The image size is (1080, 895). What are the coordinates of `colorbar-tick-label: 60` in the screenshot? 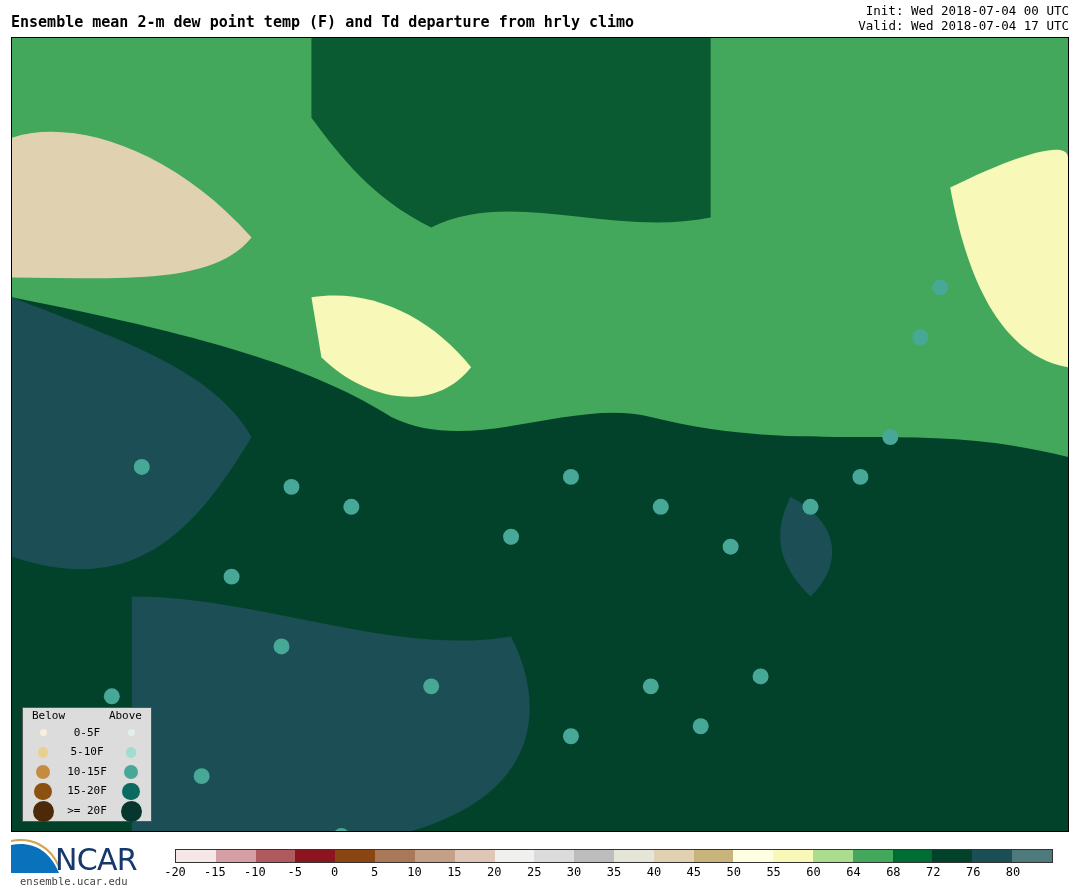 It's located at (813, 872).